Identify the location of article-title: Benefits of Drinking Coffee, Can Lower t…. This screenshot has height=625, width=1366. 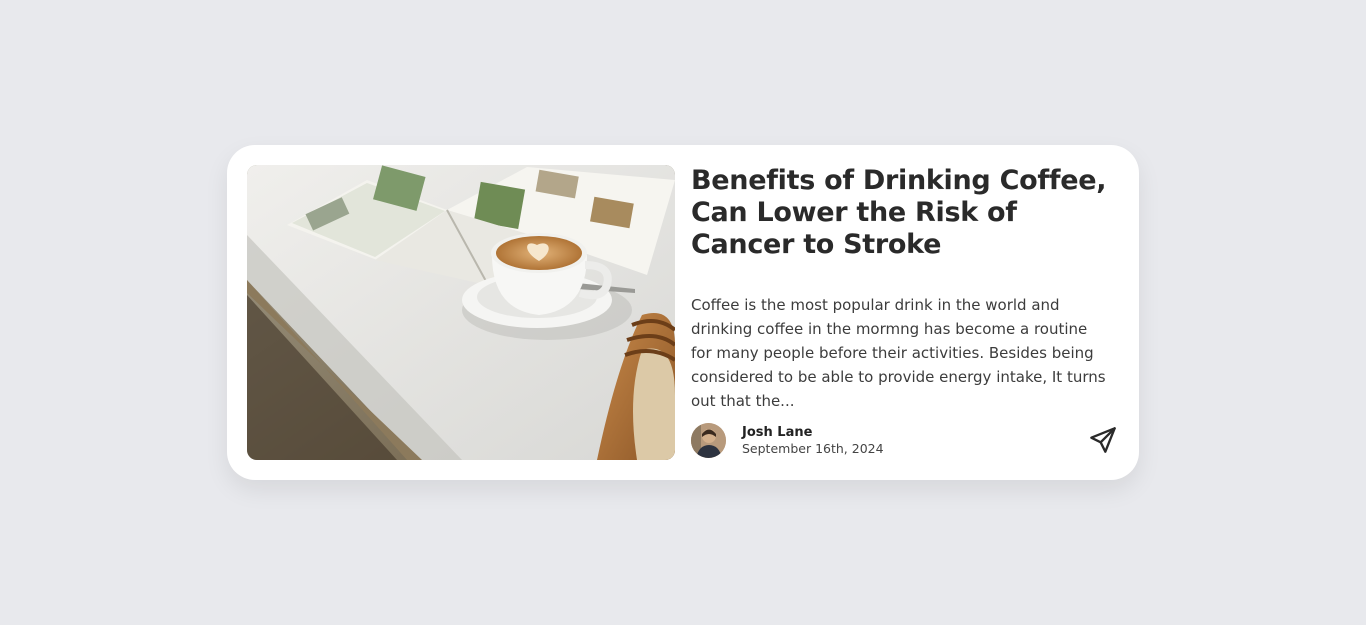
(901, 213).